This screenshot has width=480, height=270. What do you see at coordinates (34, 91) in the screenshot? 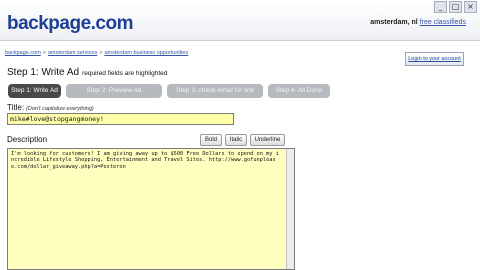
I see `step-1-tab: Step 1: Write Ad` at bounding box center [34, 91].